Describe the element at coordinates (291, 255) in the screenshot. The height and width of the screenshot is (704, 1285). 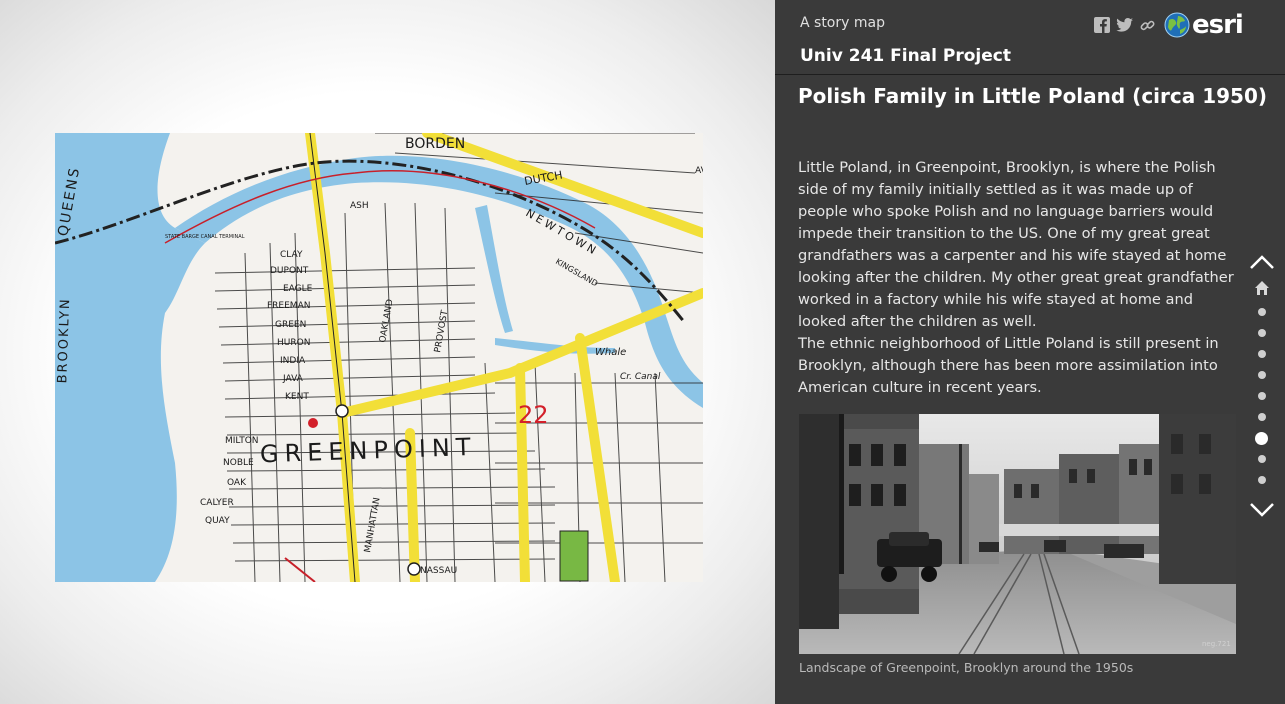
I see `map-street-clay: CLAY` at that location.